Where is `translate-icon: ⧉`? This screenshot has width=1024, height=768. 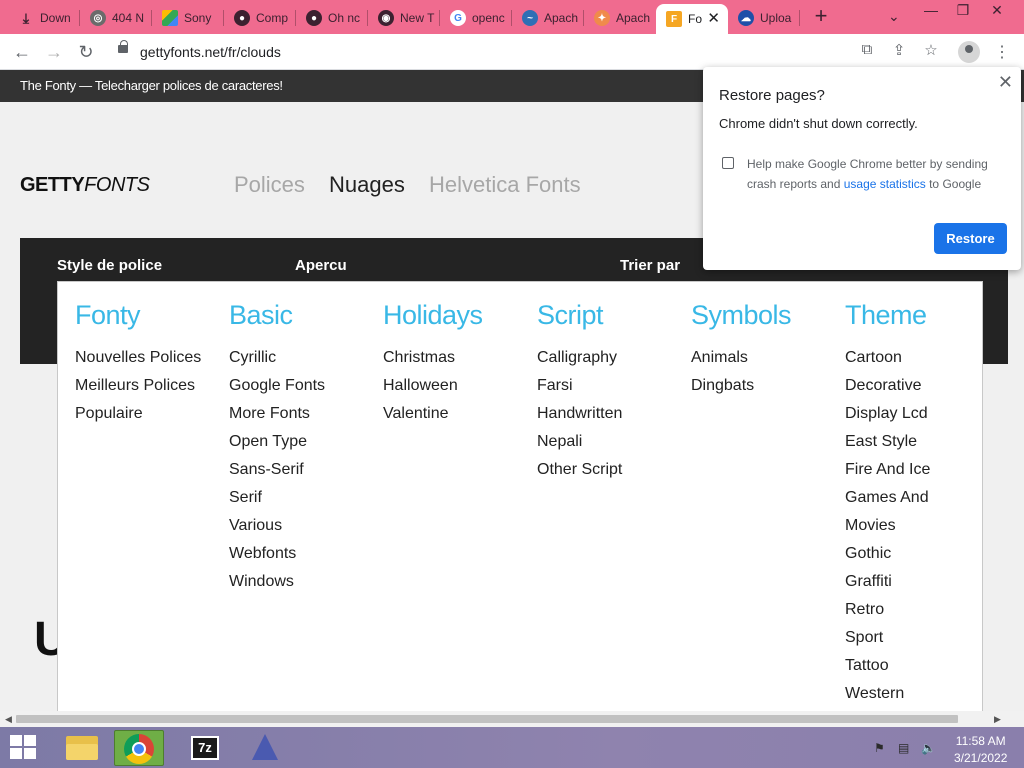 translate-icon: ⧉ is located at coordinates (867, 52).